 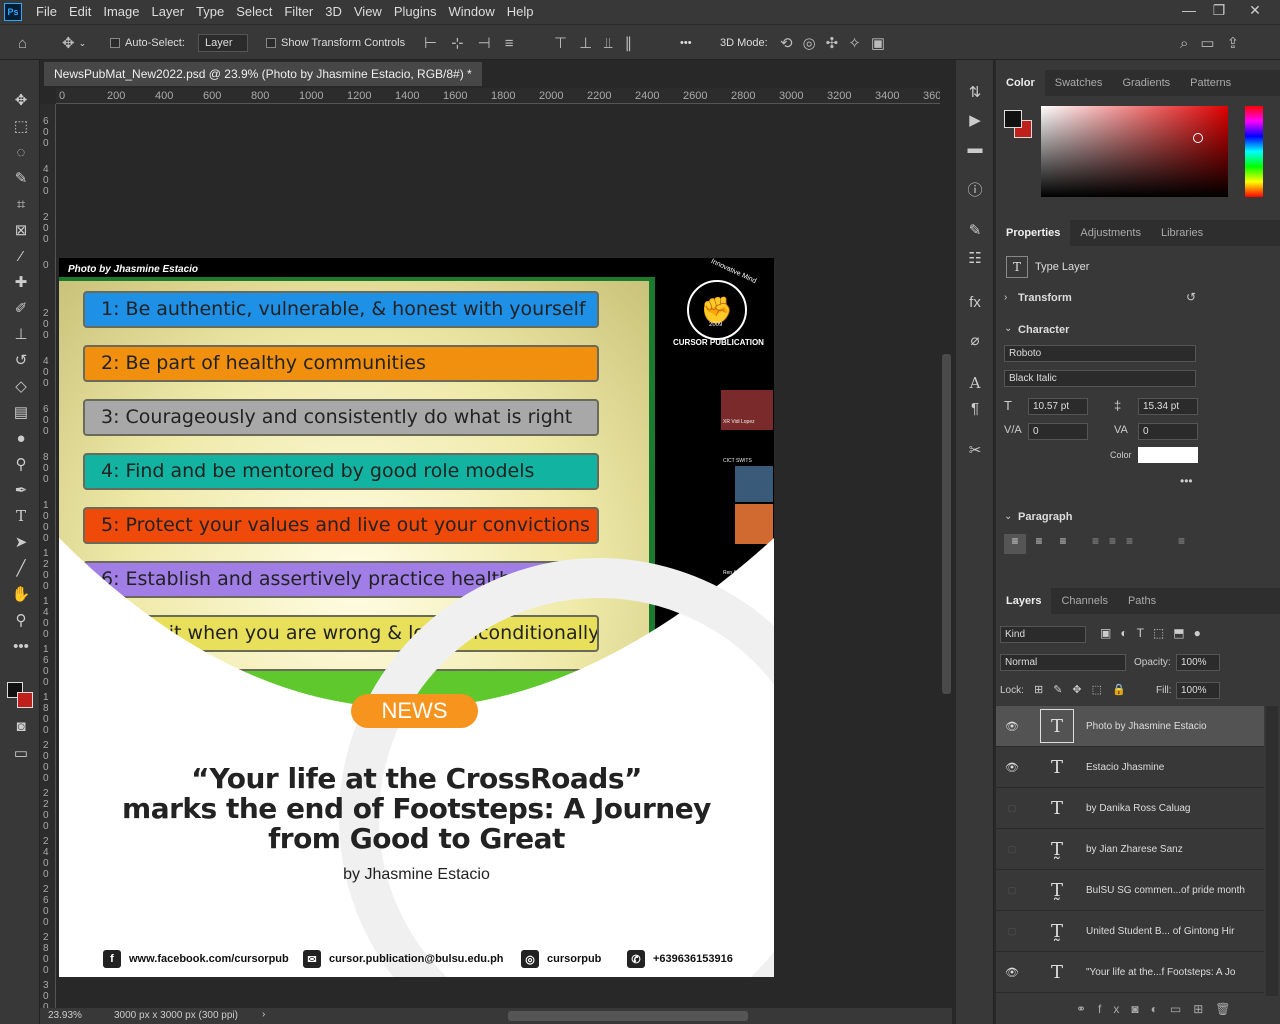 I want to click on roll-3d-icon: ◎, so click(x=809, y=43).